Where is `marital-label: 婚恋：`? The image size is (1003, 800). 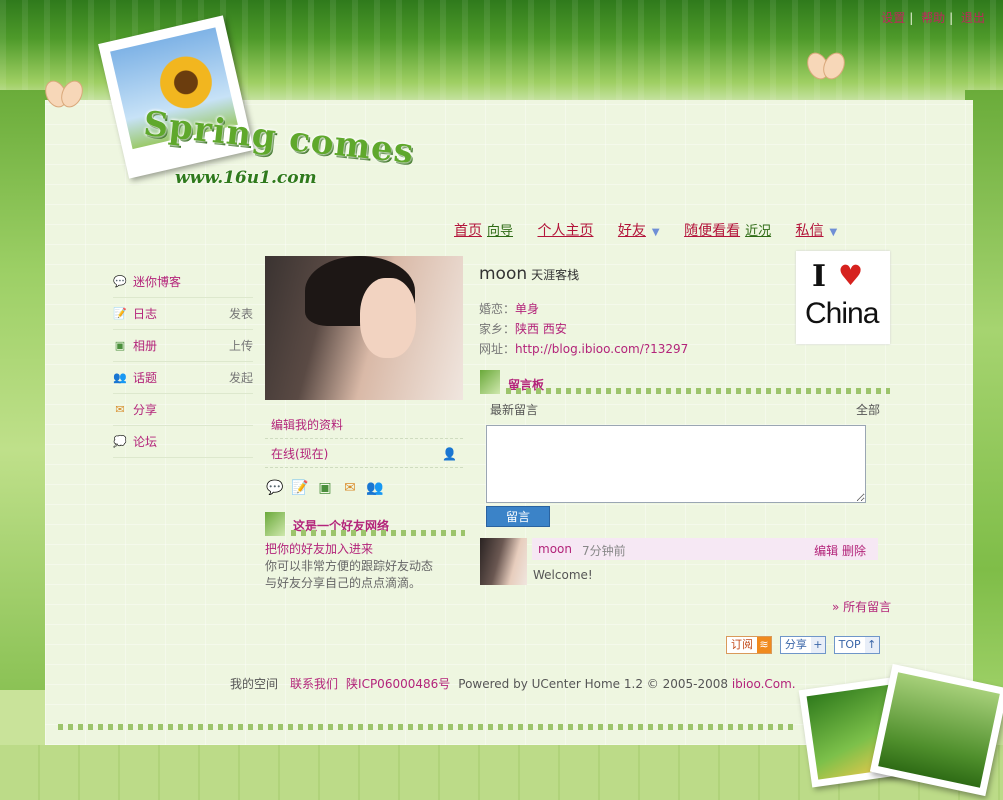 marital-label: 婚恋： is located at coordinates (497, 309).